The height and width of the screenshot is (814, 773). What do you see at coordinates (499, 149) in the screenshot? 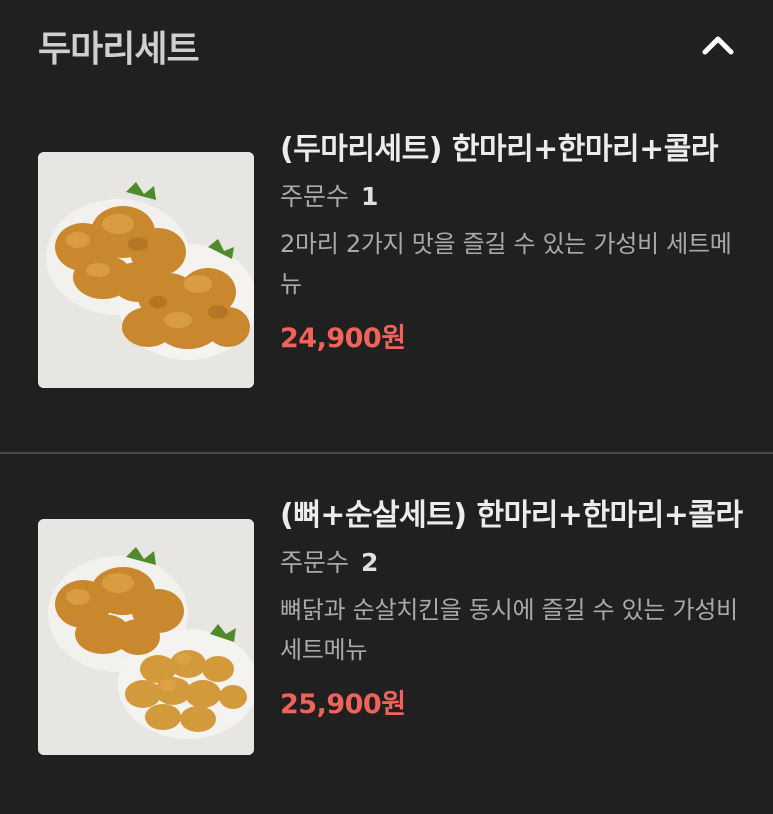
I see `menu-item-name: (두마리세트) 한마리+한마리+콜라` at bounding box center [499, 149].